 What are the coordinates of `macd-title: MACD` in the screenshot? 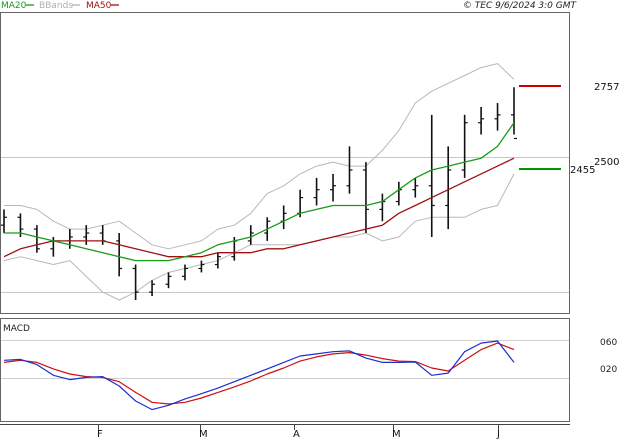 It's located at (16, 329).